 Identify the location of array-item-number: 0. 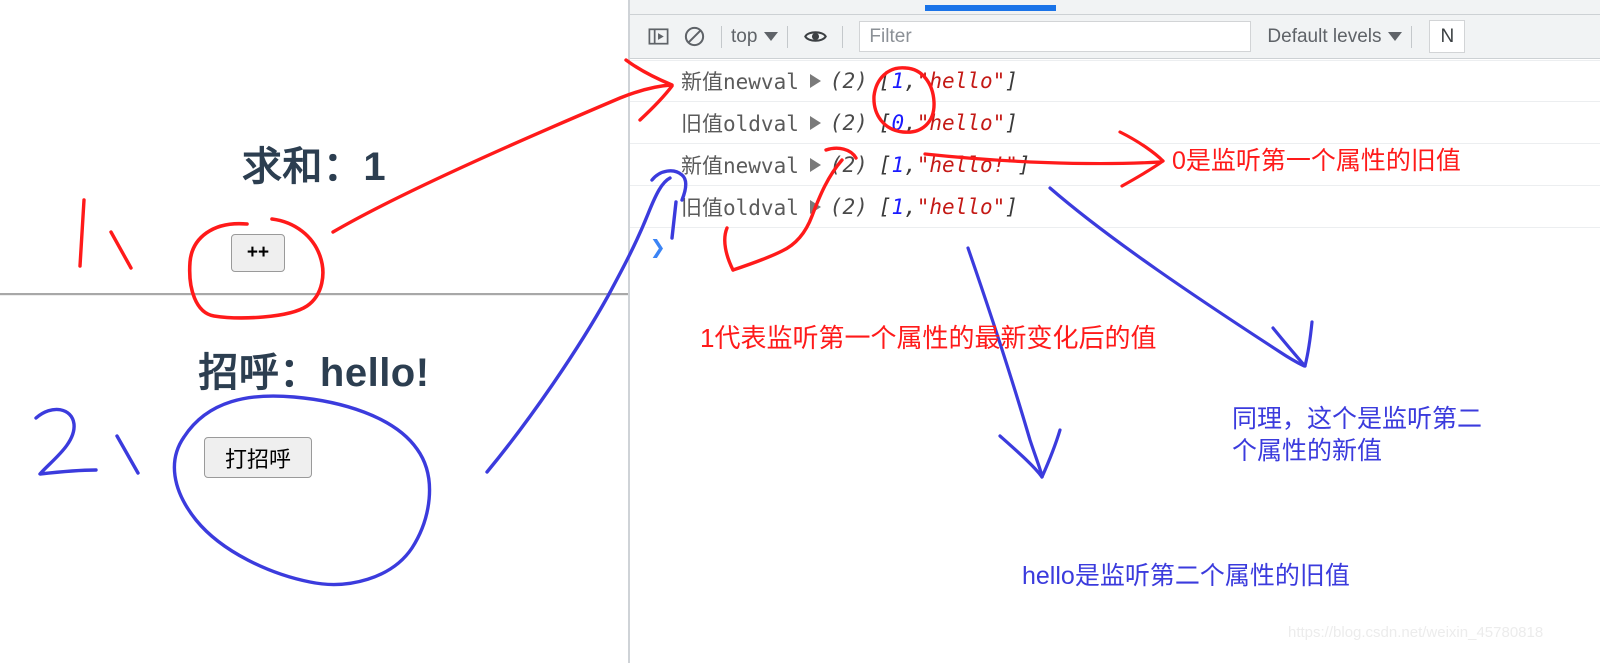
(898, 122).